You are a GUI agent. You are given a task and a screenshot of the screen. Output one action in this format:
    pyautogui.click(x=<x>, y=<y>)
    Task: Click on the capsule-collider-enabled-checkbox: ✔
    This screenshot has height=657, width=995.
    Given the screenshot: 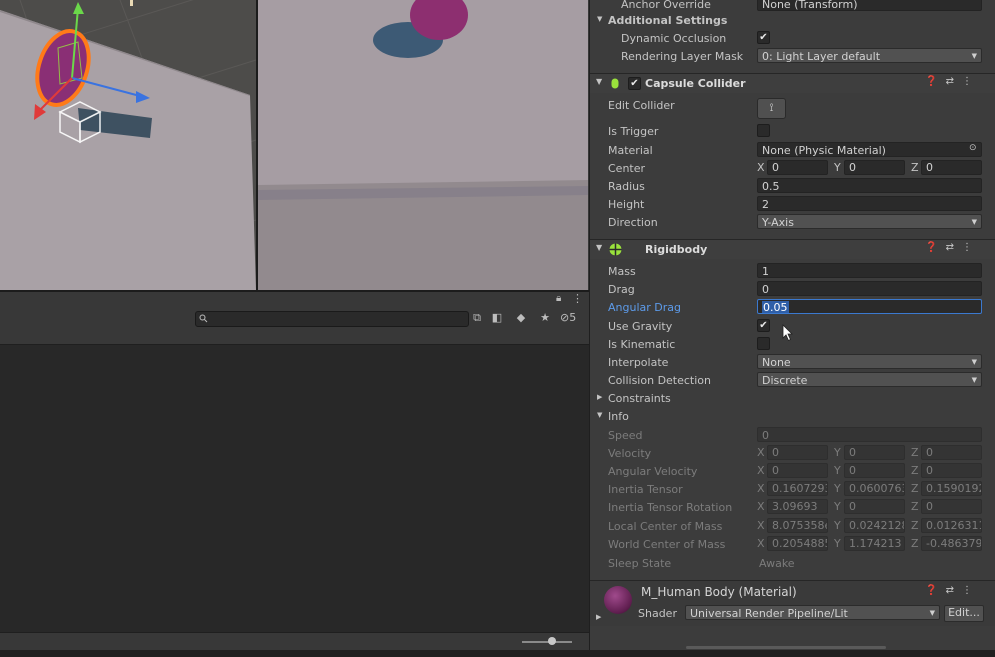 What is the action you would take?
    pyautogui.click(x=634, y=83)
    